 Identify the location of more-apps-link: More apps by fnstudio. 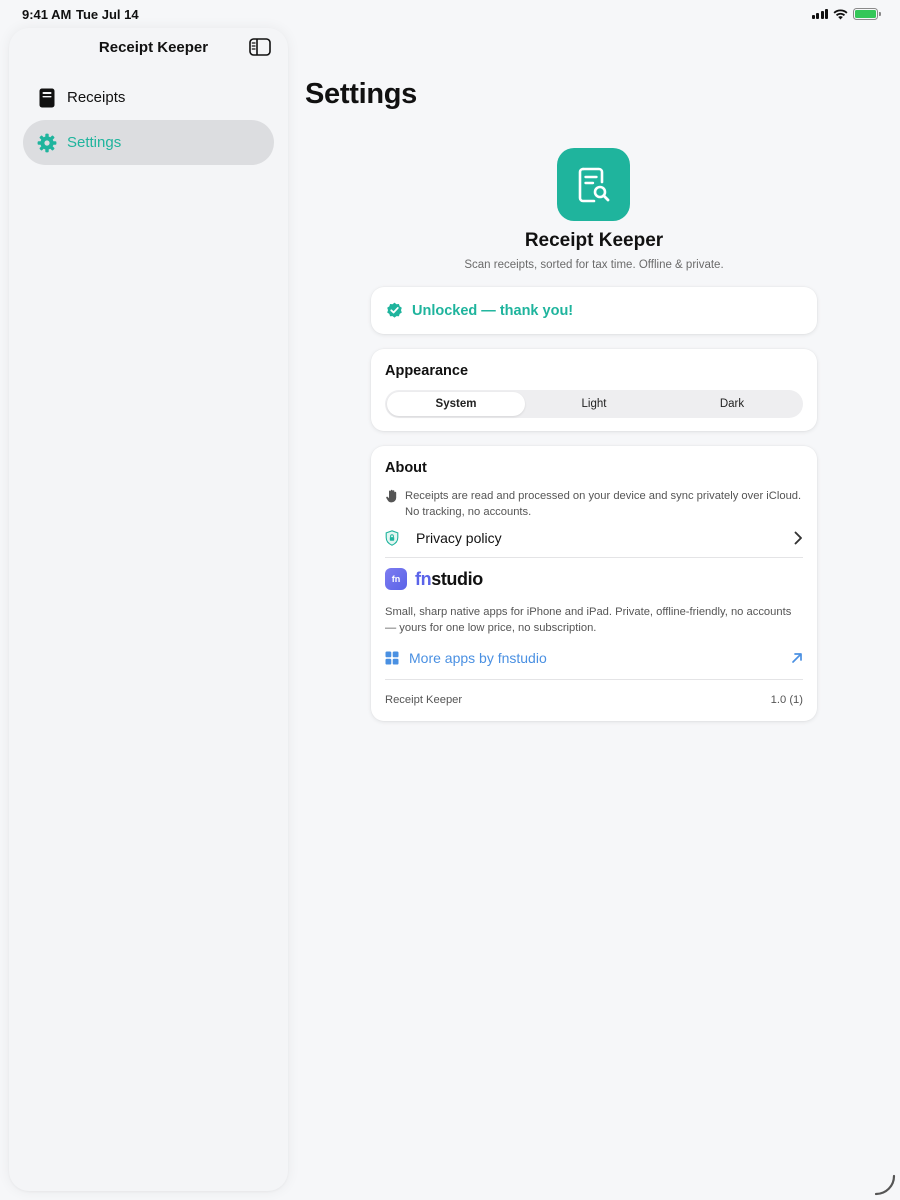
(594, 658).